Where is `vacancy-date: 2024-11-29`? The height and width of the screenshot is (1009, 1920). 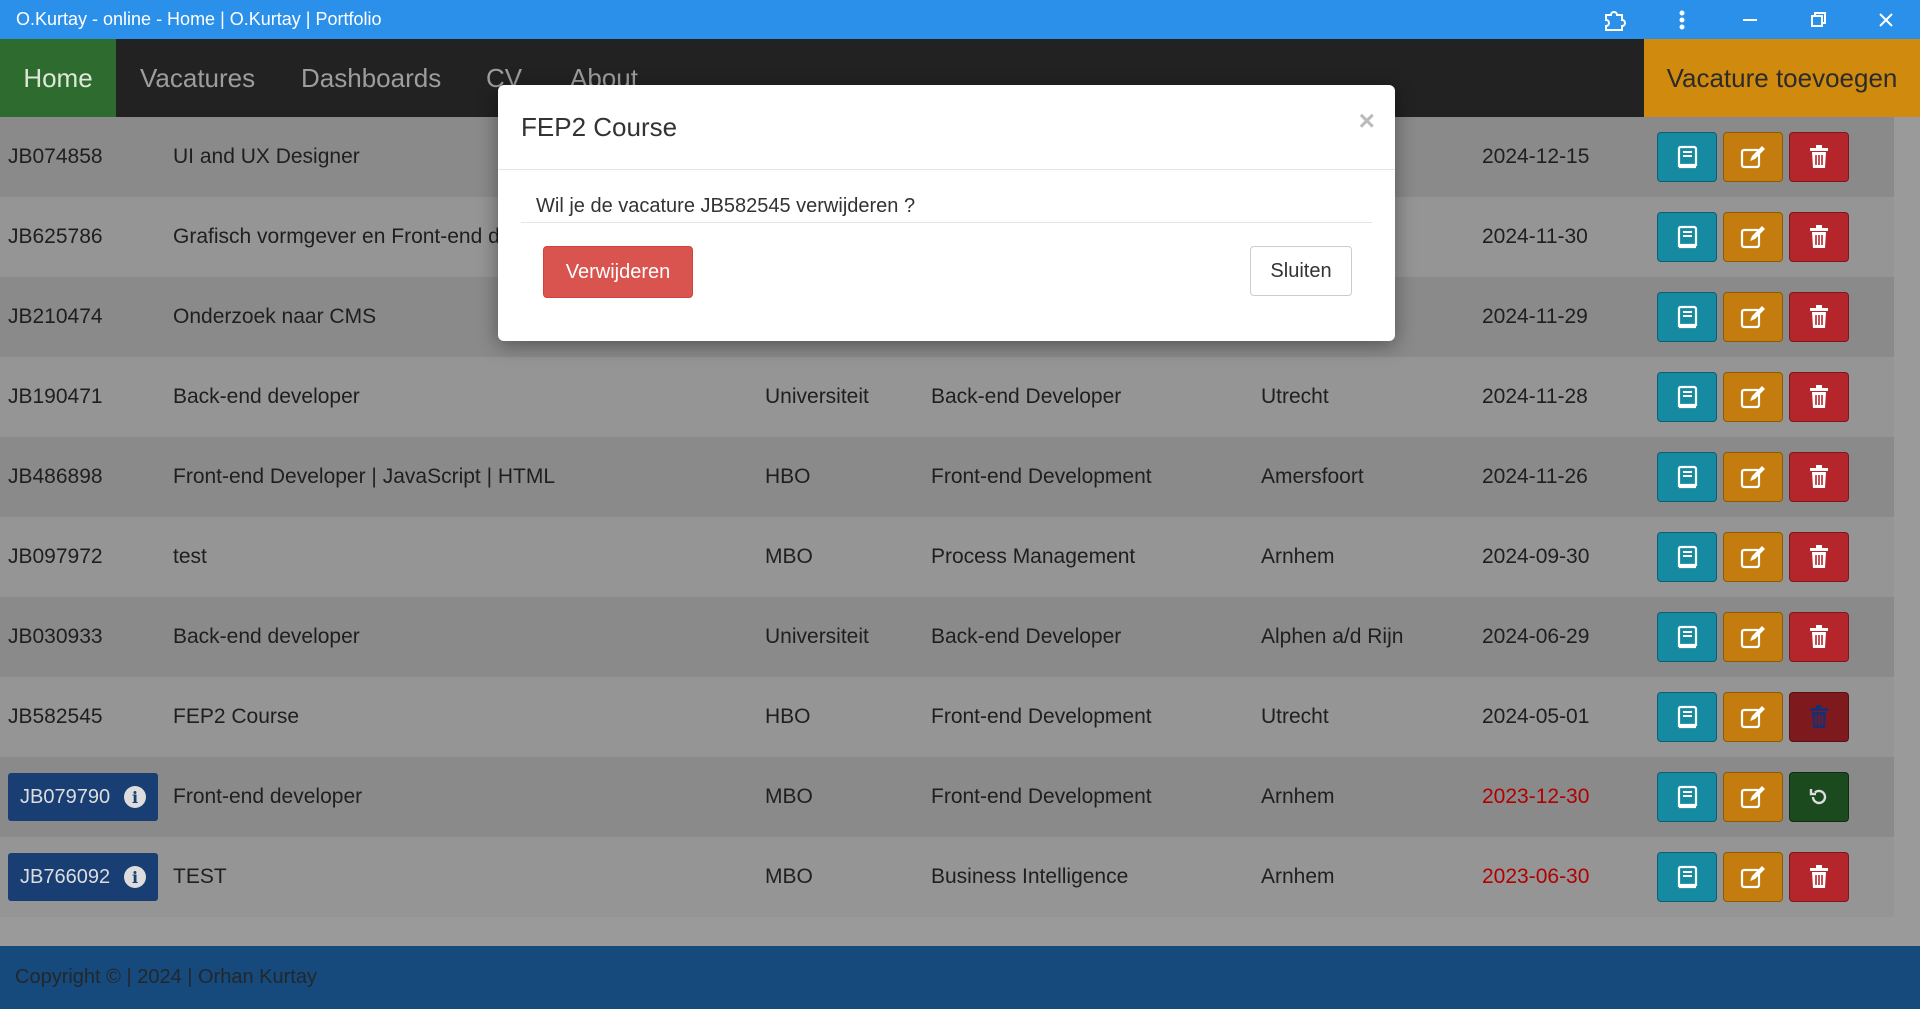
vacancy-date: 2024-11-29 is located at coordinates (1535, 316).